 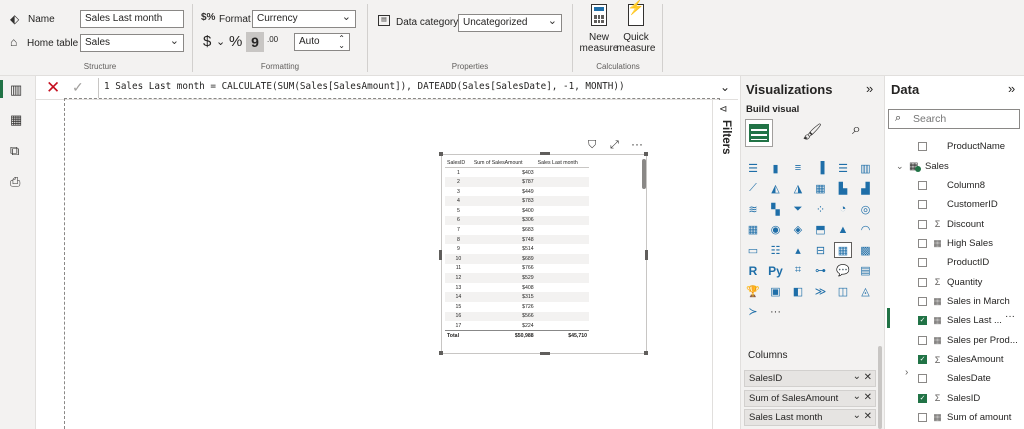 What do you see at coordinates (517, 269) in the screenshot?
I see `table-row: 11 $766` at bounding box center [517, 269].